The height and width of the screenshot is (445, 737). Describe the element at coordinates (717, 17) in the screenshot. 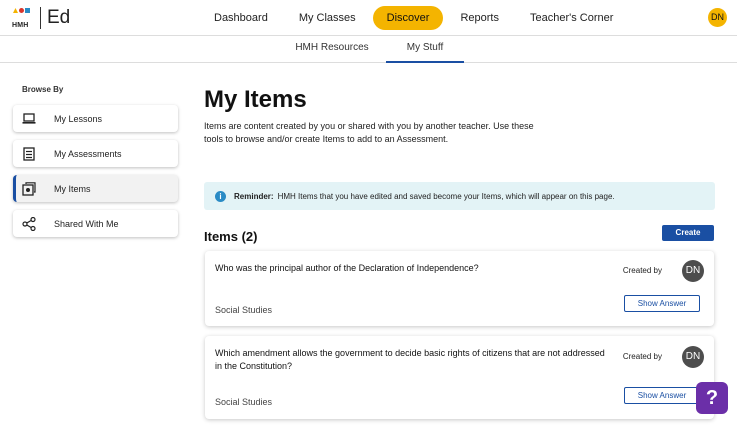

I see `user-avatar: DN` at that location.